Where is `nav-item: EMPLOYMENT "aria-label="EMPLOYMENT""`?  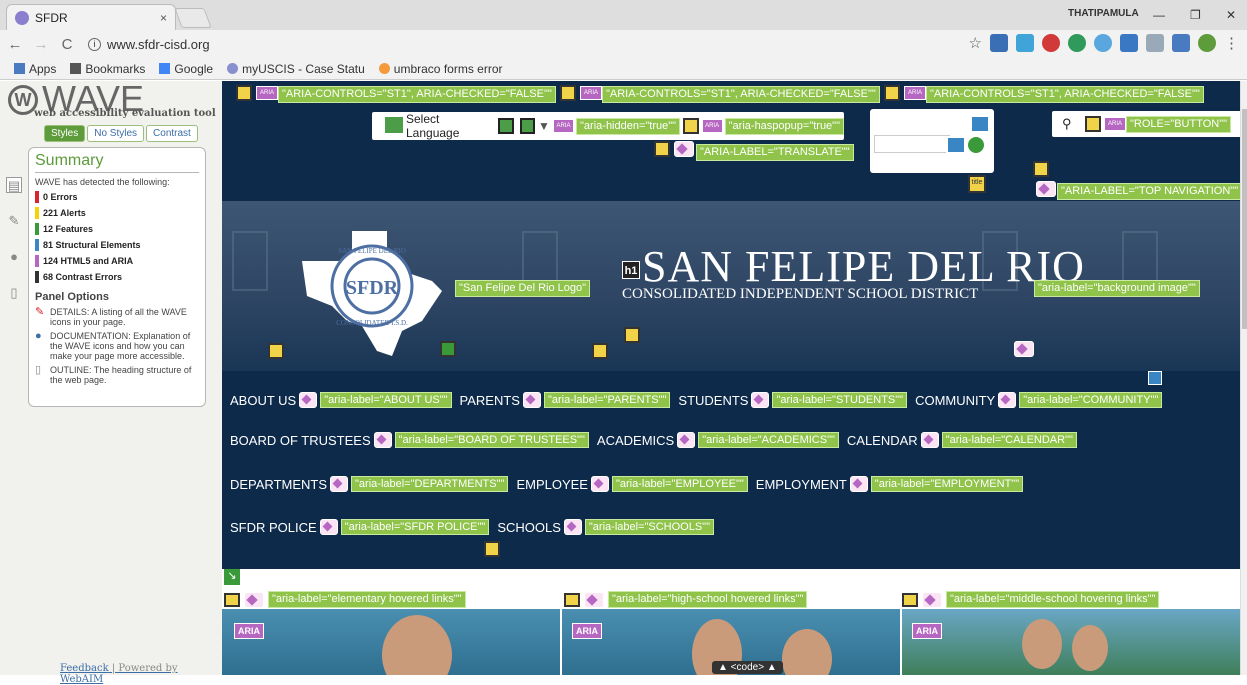
nav-item: EMPLOYMENT "aria-label="EMPLOYMENT"" is located at coordinates (890, 484).